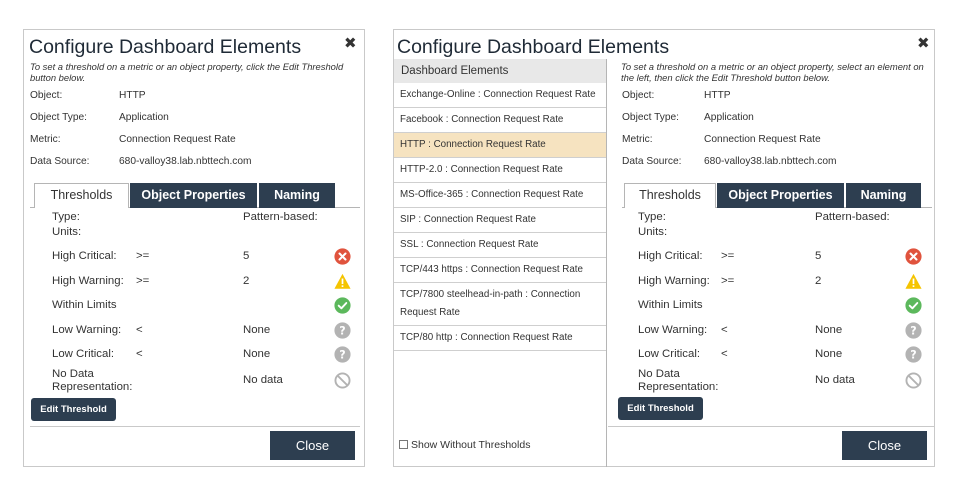 Image resolution: width=965 pixels, height=498 pixels. What do you see at coordinates (533, 47) in the screenshot?
I see `dialog-title: Configure Dashboard Elements` at bounding box center [533, 47].